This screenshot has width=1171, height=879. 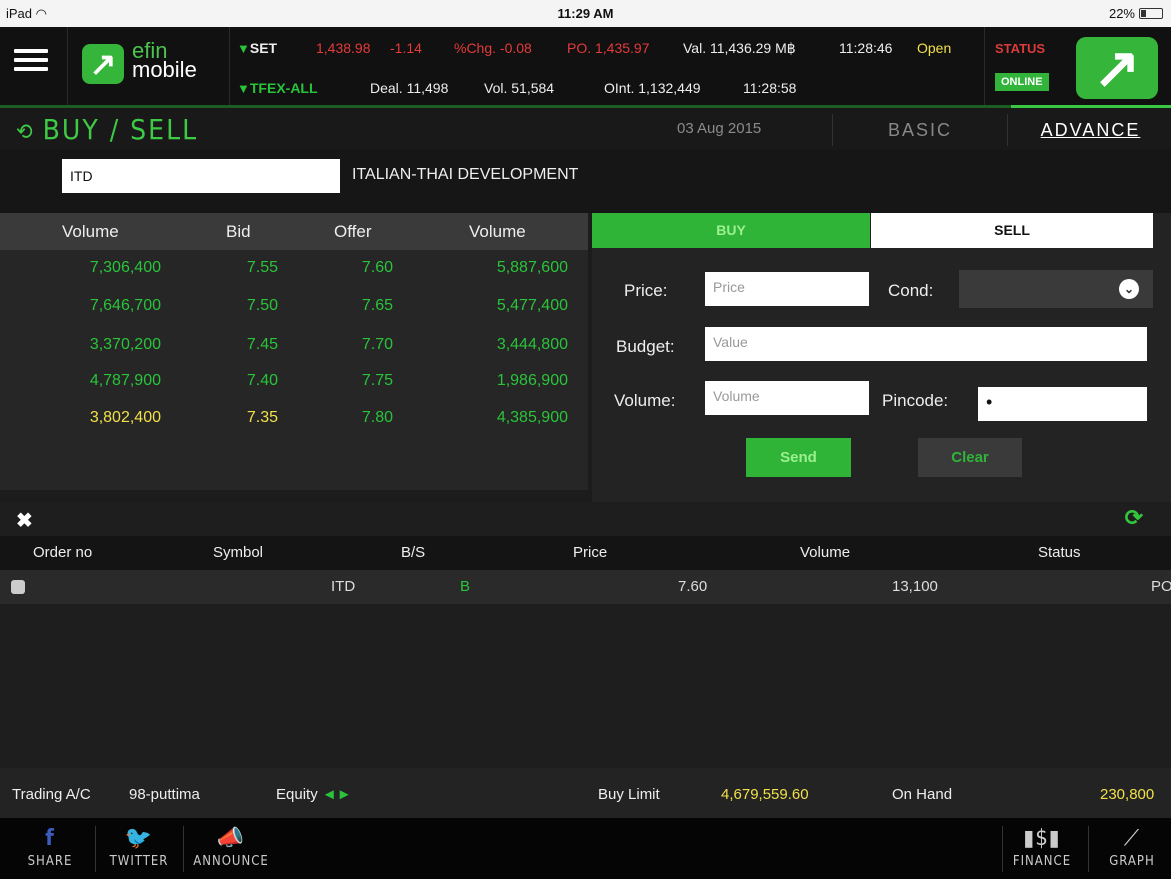 What do you see at coordinates (493, 48) in the screenshot?
I see `set-pct-change: %Chg. -0.08` at bounding box center [493, 48].